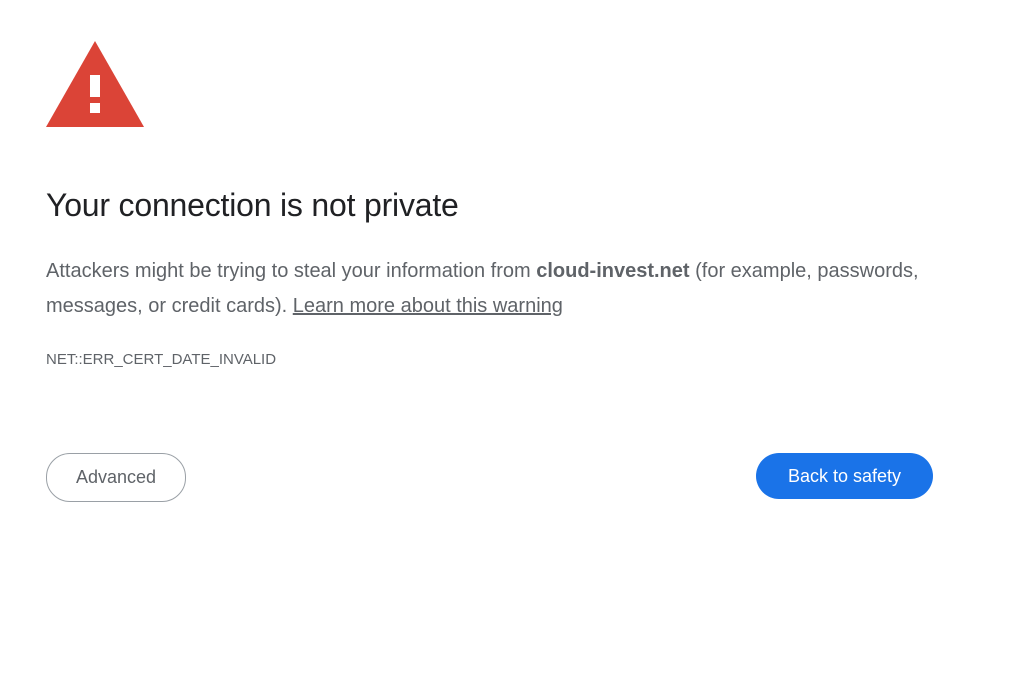 The height and width of the screenshot is (683, 1024). I want to click on back-to-safety-button: Back to safety, so click(844, 476).